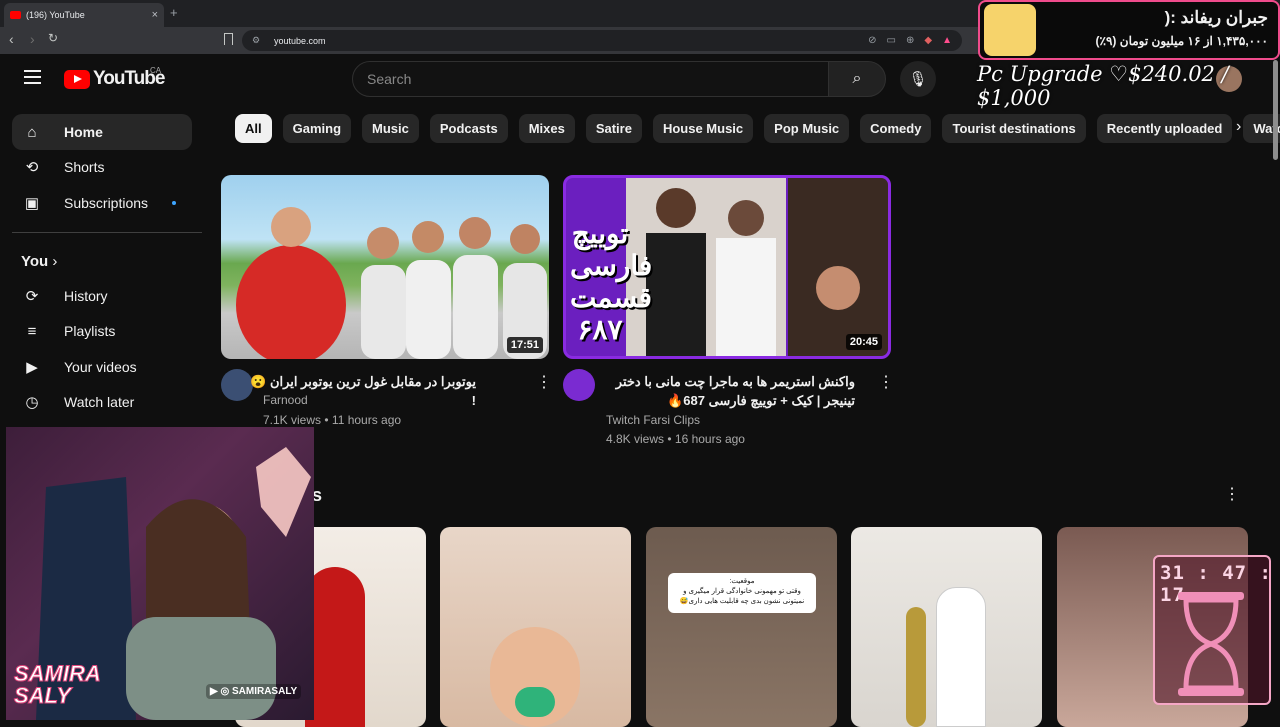  Describe the element at coordinates (285, 400) in the screenshot. I see `channel-name: Farnood` at that location.